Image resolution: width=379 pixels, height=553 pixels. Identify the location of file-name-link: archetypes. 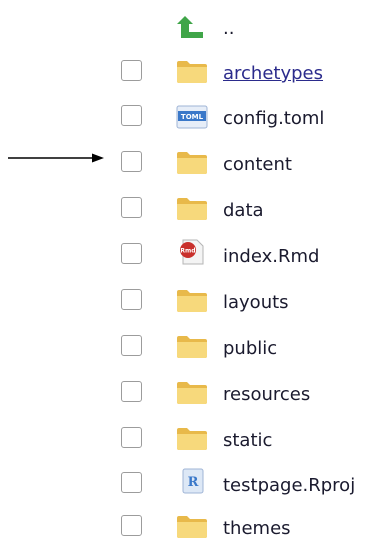
(273, 74).